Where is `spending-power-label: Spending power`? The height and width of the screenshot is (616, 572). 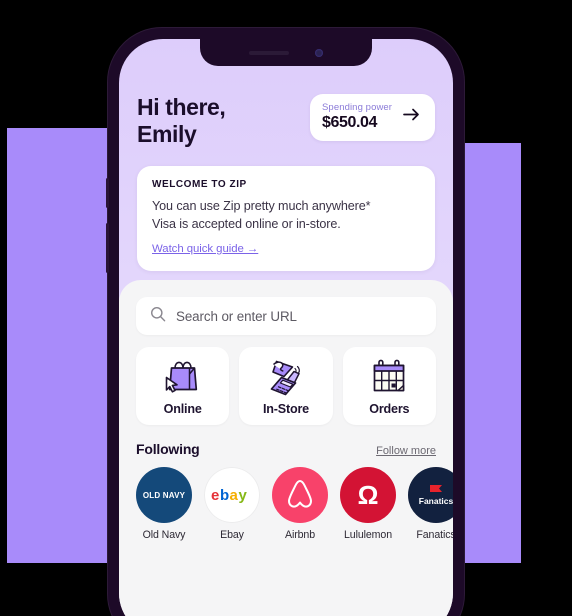 spending-power-label: Spending power is located at coordinates (357, 107).